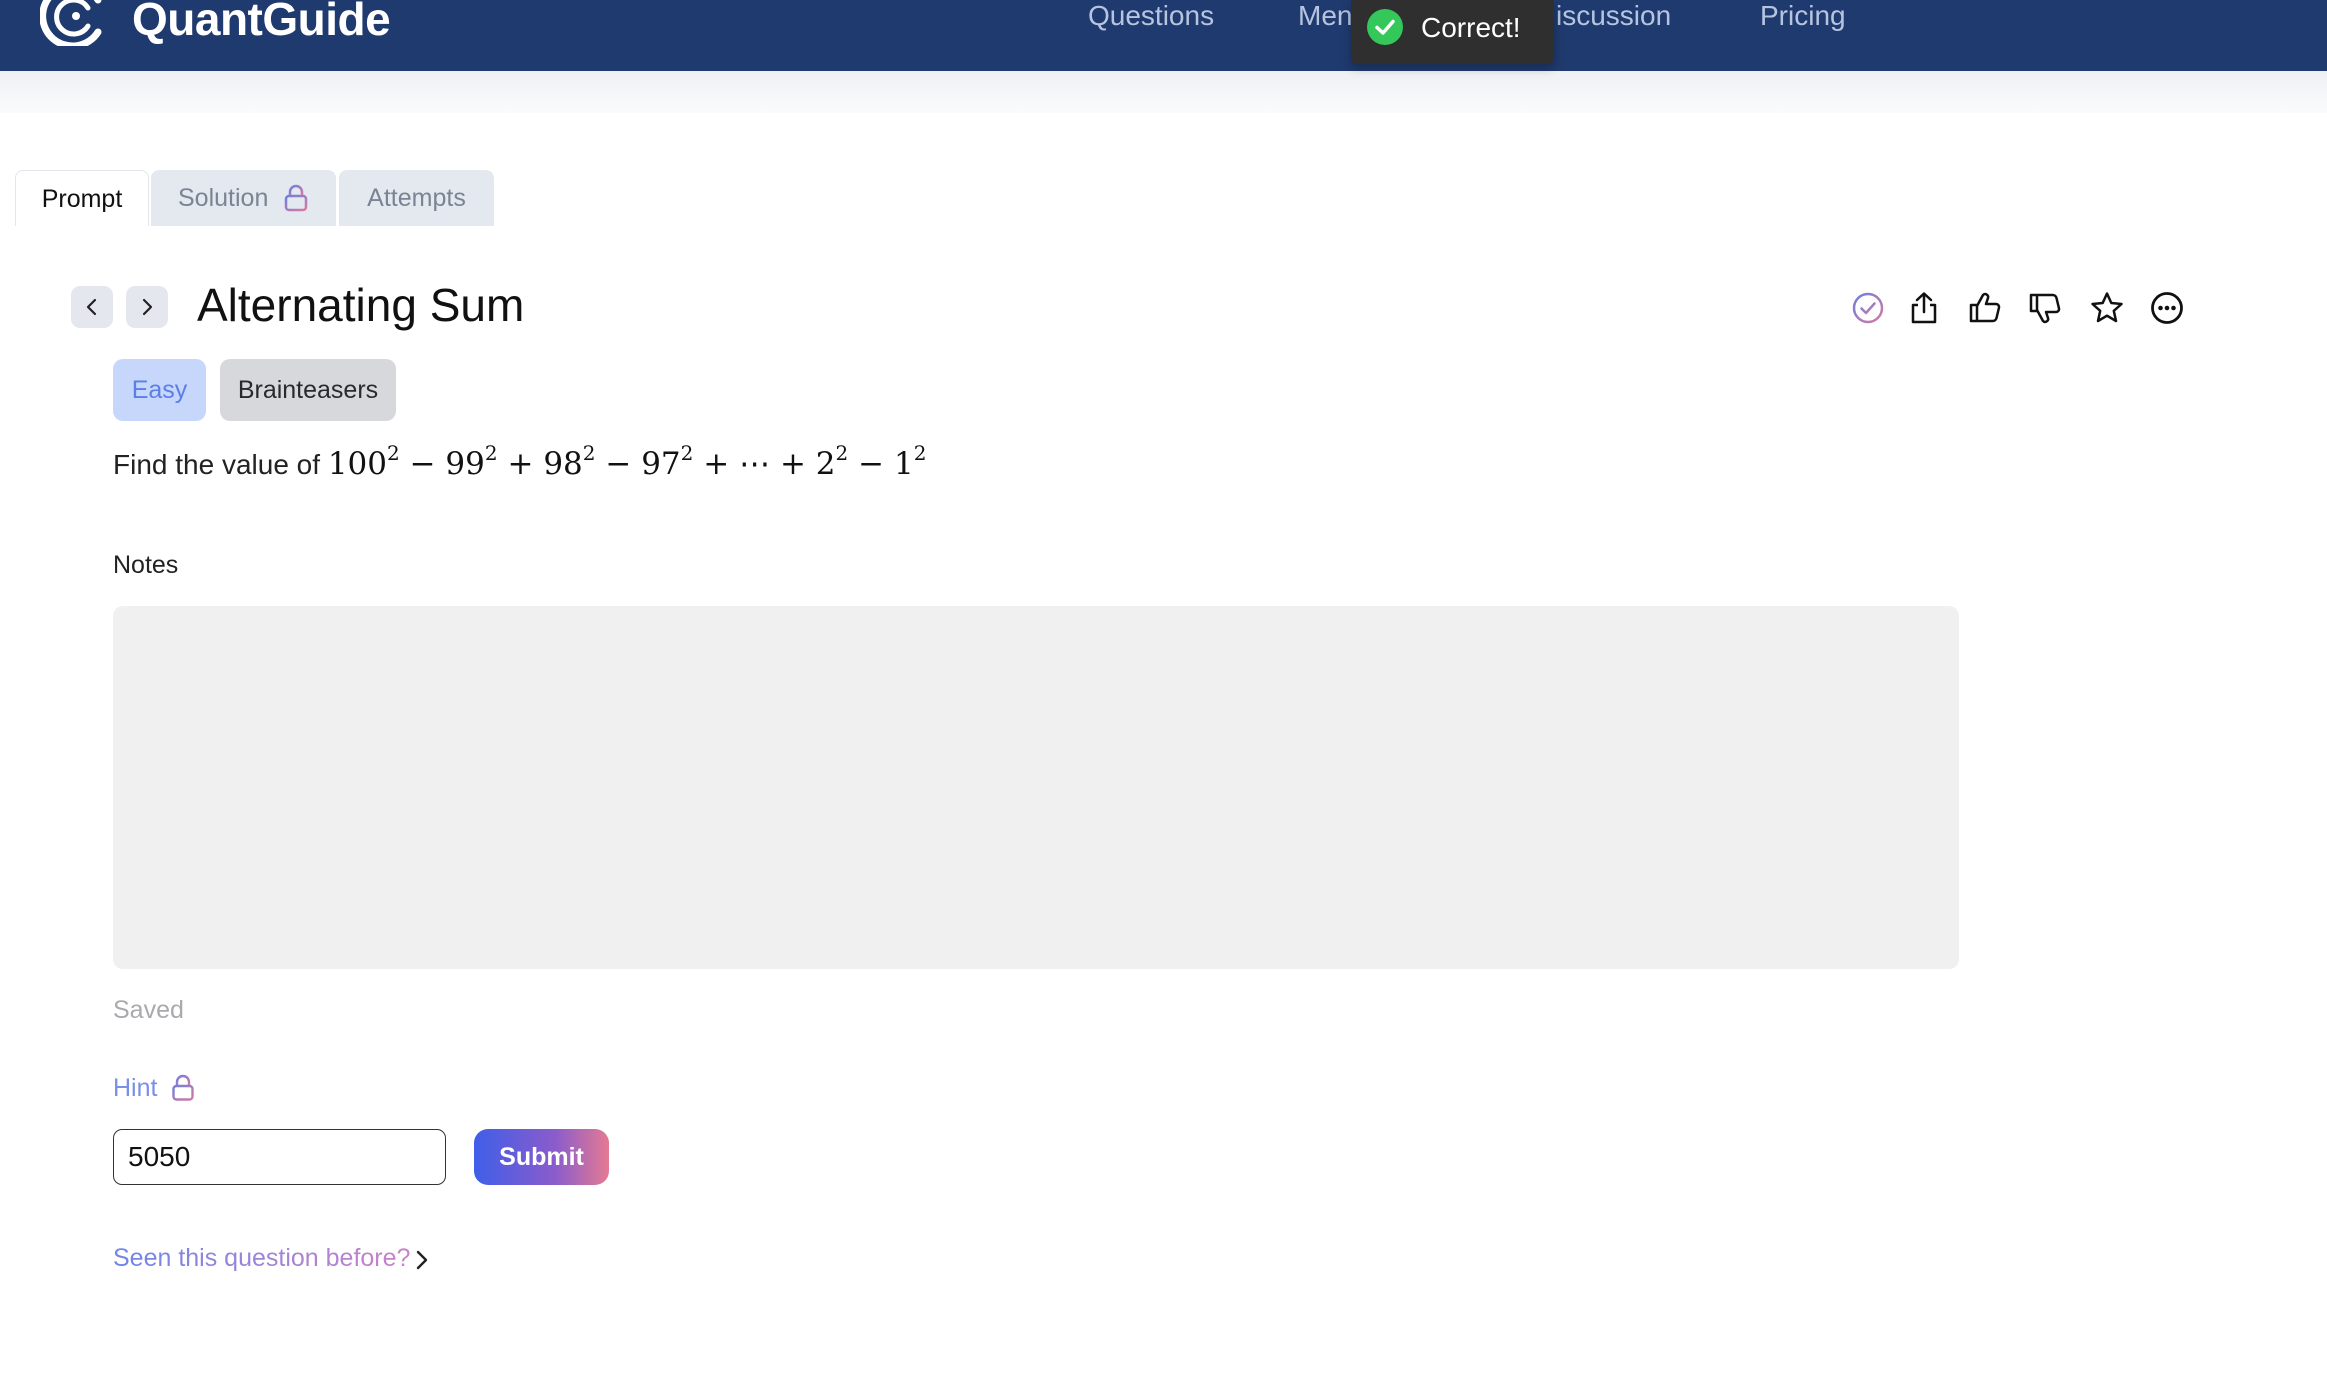 The image size is (2327, 1382). What do you see at coordinates (1985, 308) in the screenshot?
I see `thumbs-up-icon` at bounding box center [1985, 308].